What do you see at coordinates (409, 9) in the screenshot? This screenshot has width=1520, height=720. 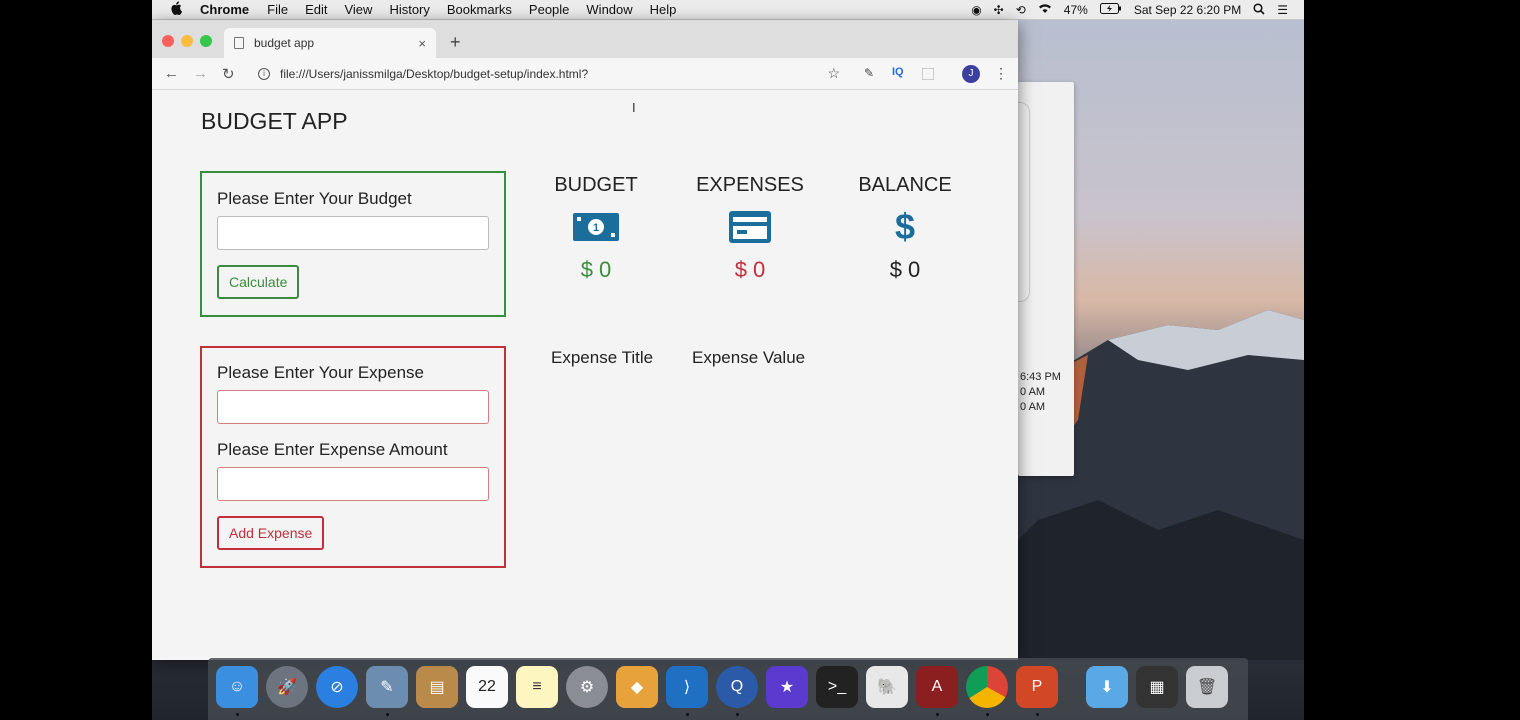 I see `menu-history: History` at bounding box center [409, 9].